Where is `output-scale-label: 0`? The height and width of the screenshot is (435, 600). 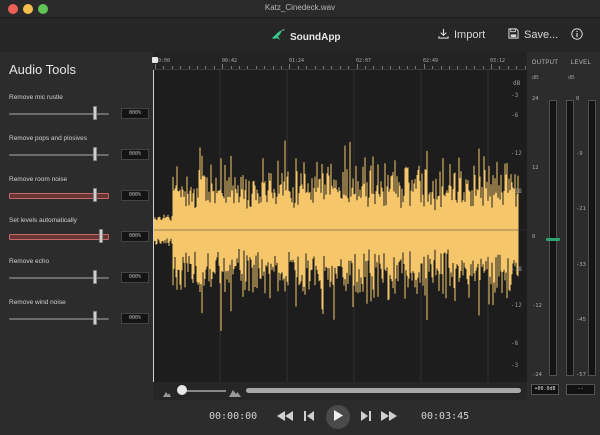
output-scale-label: 0 is located at coordinates (534, 237).